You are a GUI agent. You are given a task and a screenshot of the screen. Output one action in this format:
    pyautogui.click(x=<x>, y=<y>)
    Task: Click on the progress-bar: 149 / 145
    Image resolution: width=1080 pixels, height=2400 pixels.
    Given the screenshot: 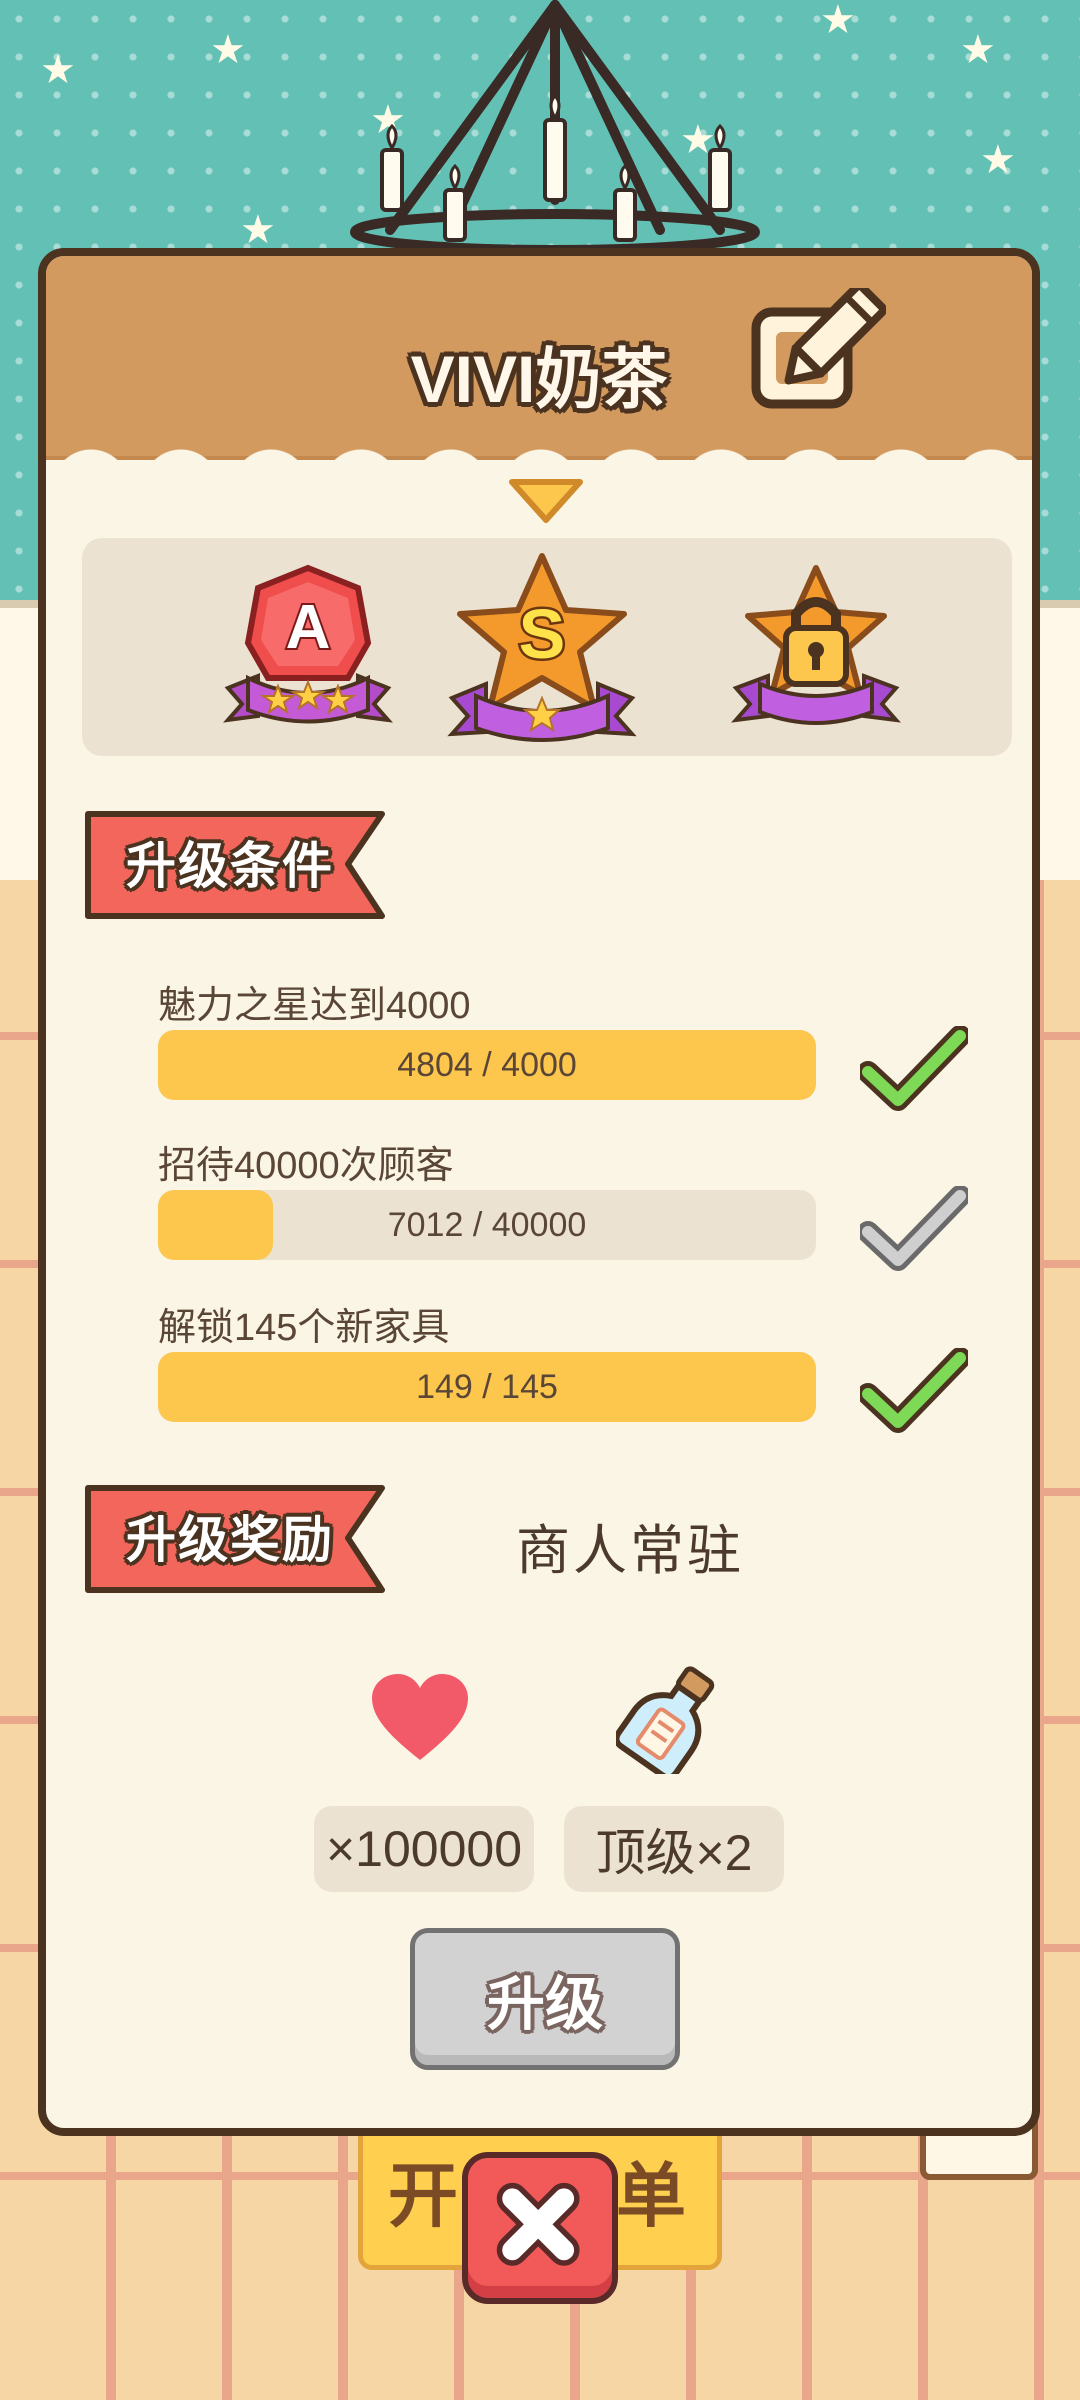 What is the action you would take?
    pyautogui.click(x=487, y=1387)
    